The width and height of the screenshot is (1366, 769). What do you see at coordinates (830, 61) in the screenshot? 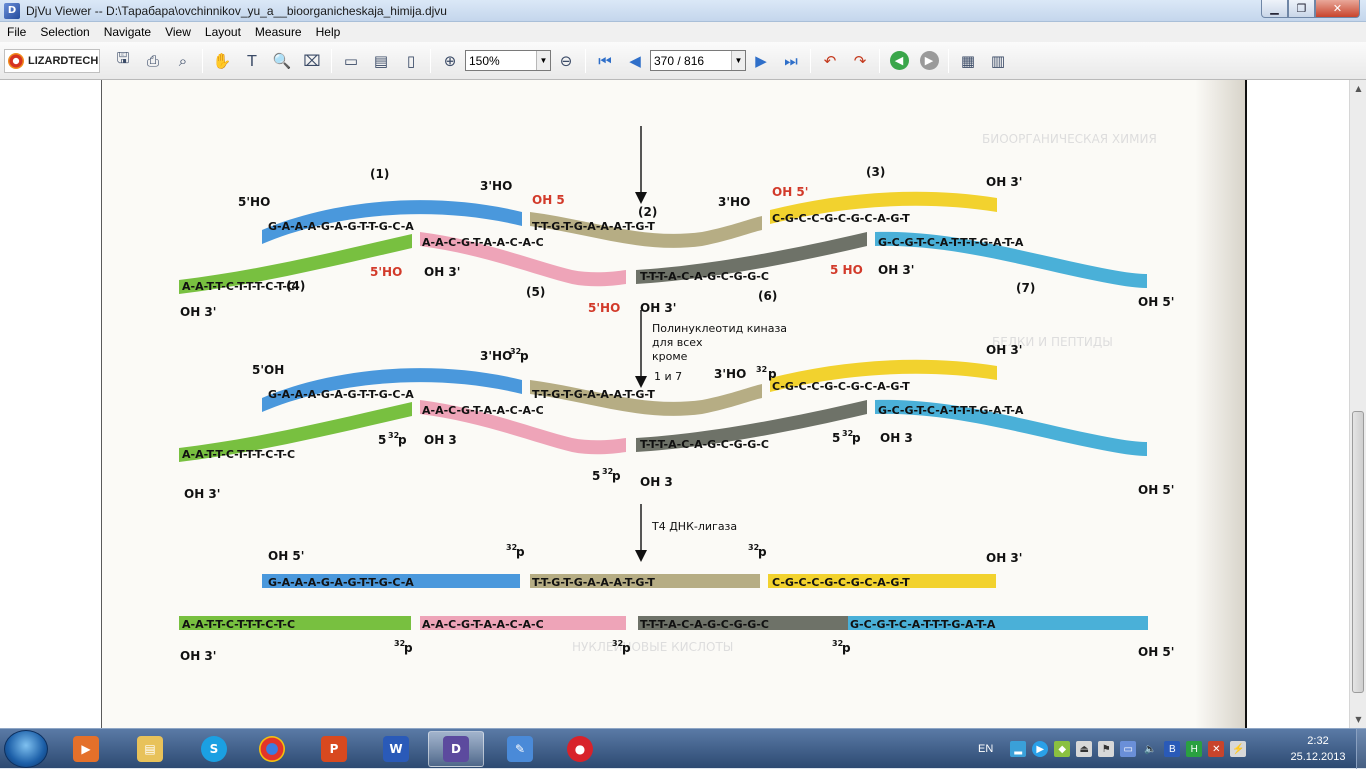
I see `rotate-left-icon: ↶` at bounding box center [830, 61].